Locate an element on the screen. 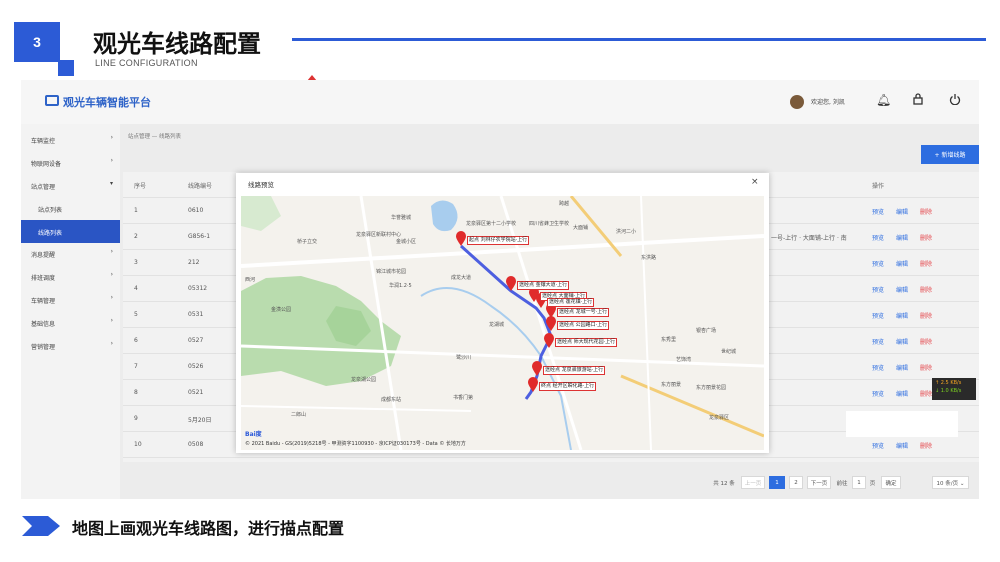  map-place-label: 龙泉驿区新联村中心 is located at coordinates (379, 235).